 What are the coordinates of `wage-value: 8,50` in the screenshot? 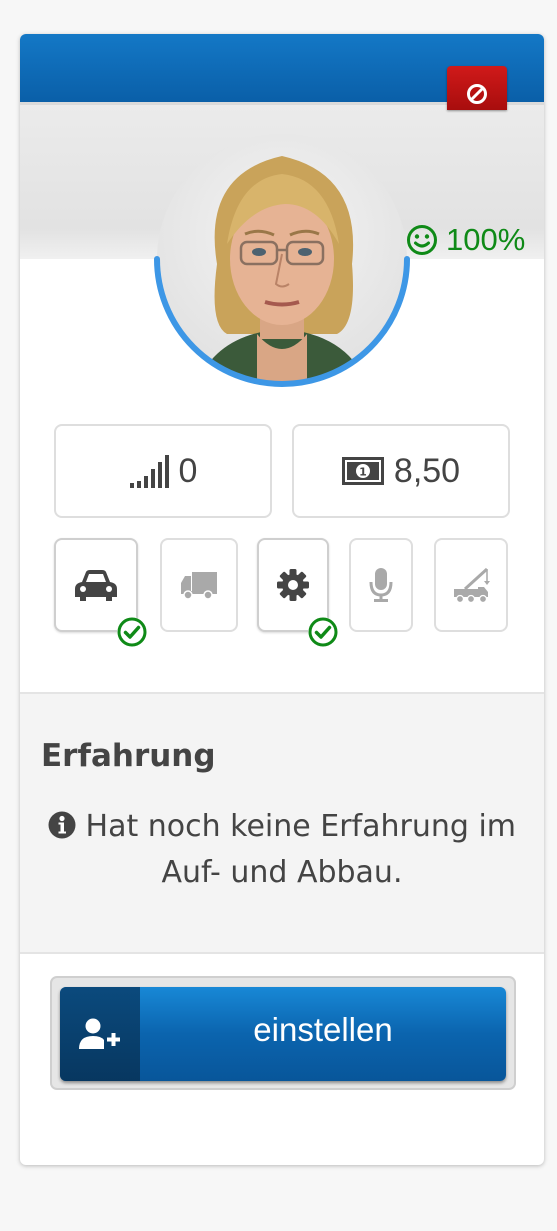 It's located at (427, 470).